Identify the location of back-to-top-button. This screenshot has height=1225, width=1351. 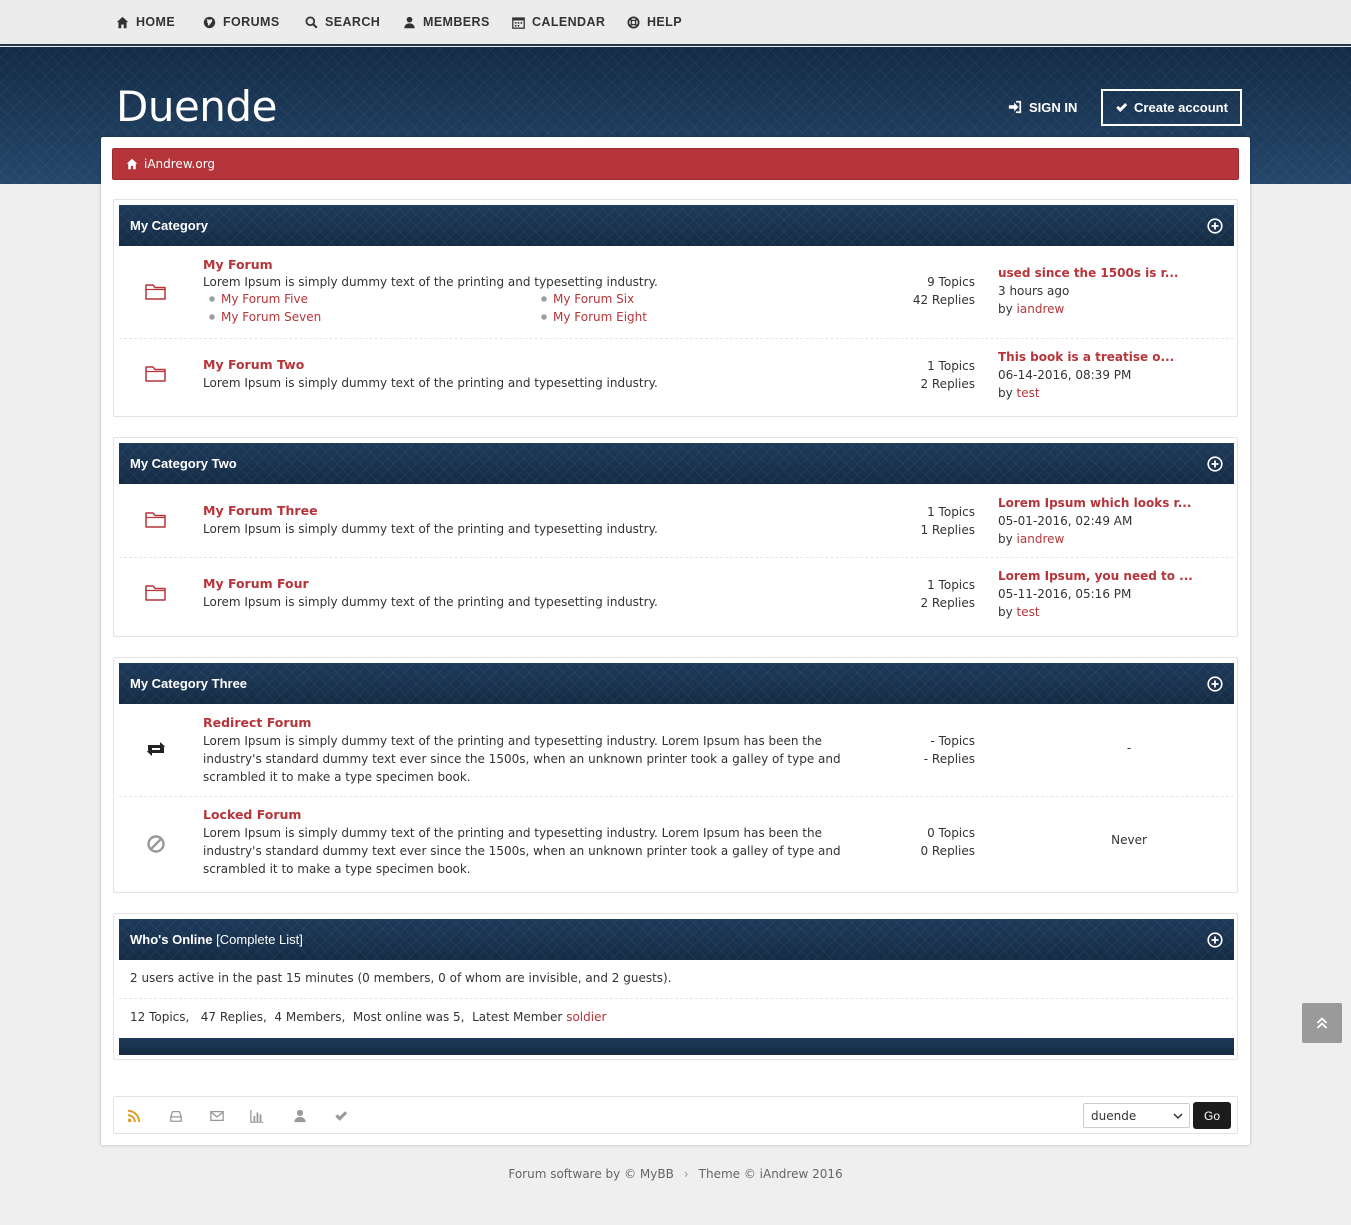
(1322, 1023).